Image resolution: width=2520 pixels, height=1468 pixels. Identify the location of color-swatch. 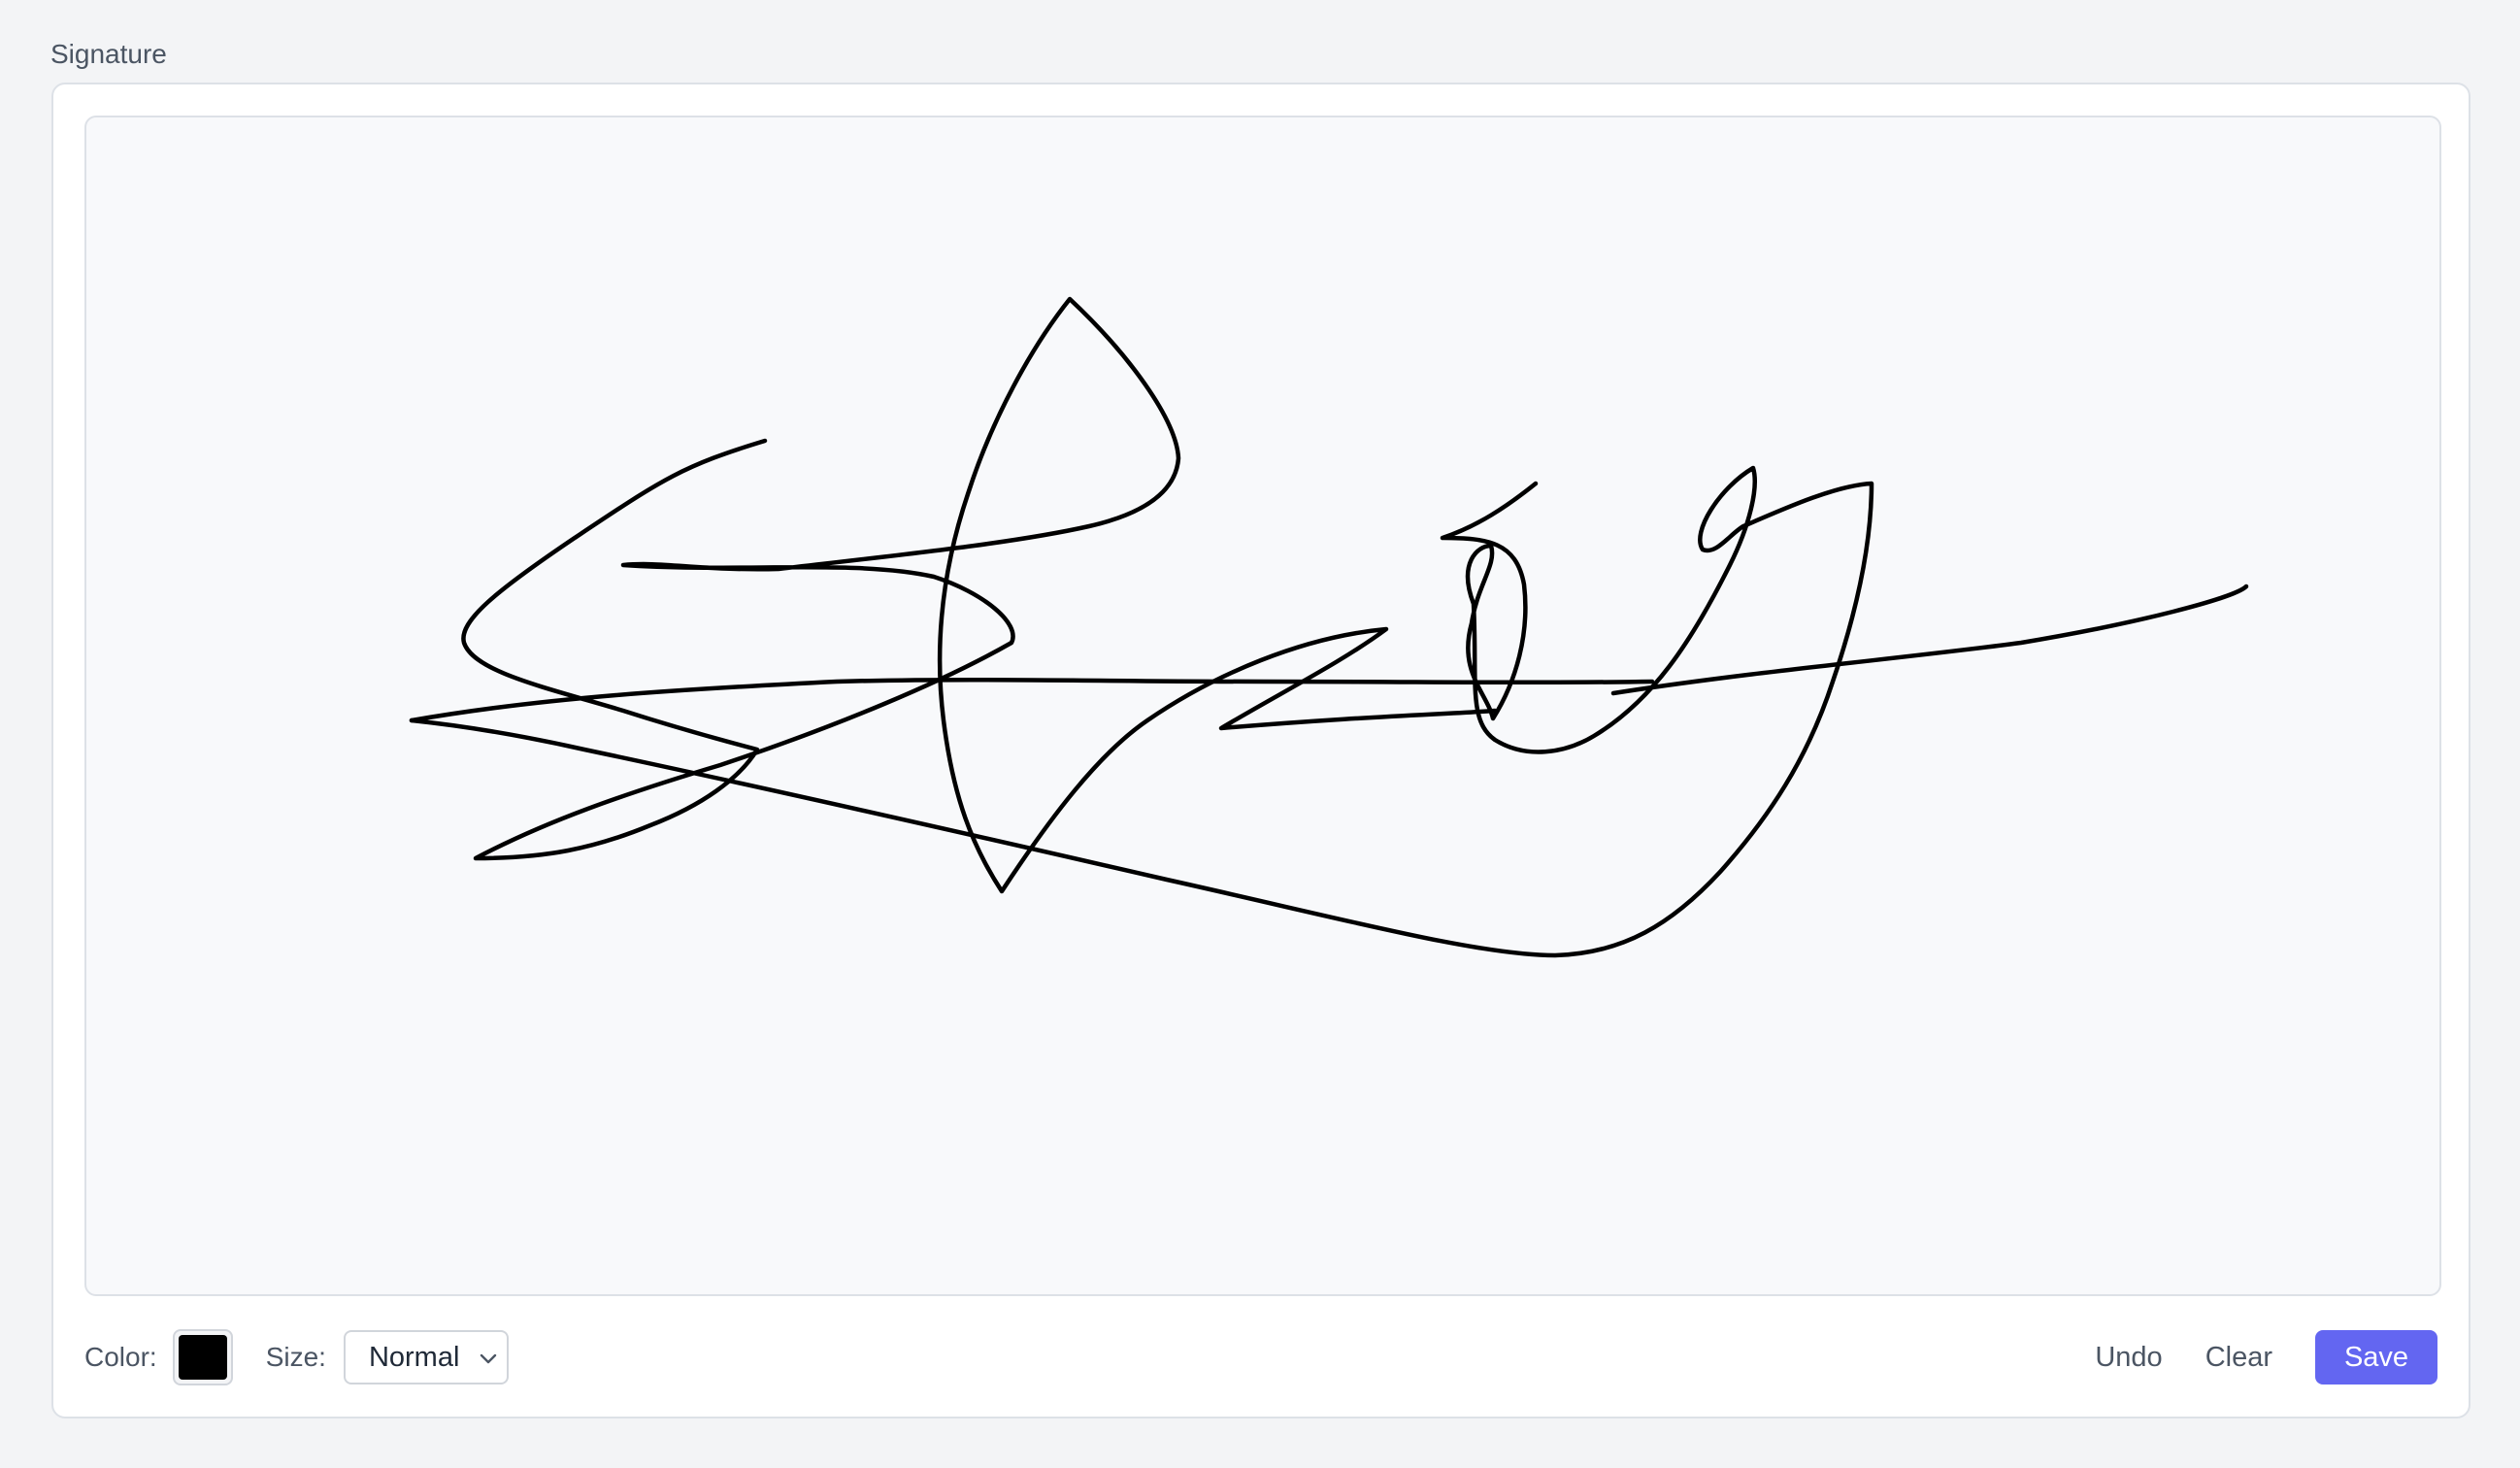
(202, 1358).